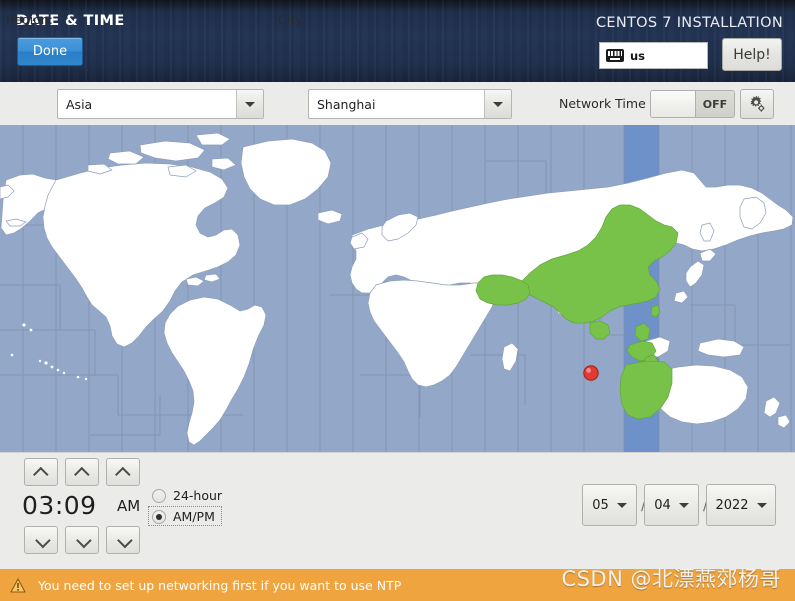  I want to click on meridiem-down-button, so click(123, 540).